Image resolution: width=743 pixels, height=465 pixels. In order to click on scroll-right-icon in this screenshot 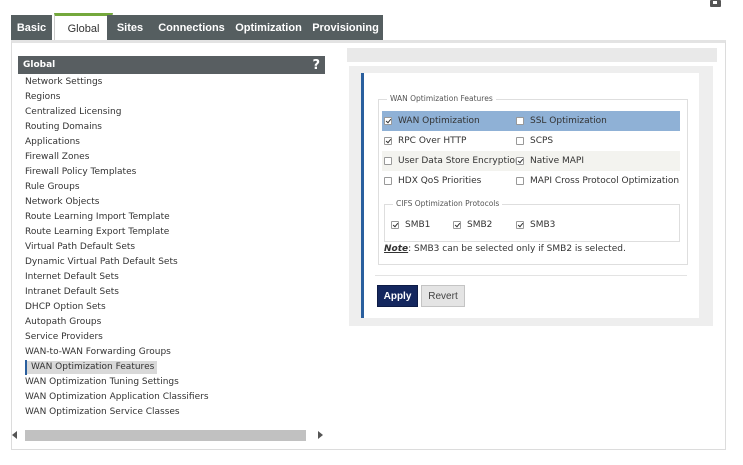, I will do `click(320, 435)`.